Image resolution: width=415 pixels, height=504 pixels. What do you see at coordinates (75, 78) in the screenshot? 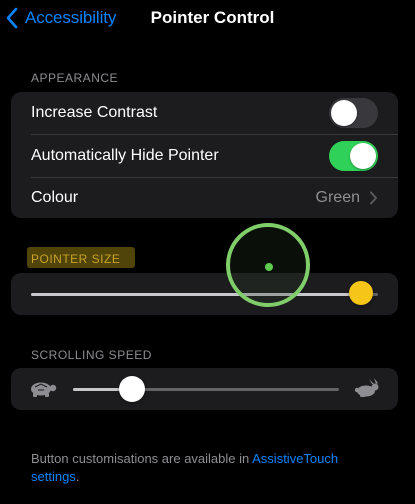
I see `appearance-section-header: APPEARANCE` at bounding box center [75, 78].